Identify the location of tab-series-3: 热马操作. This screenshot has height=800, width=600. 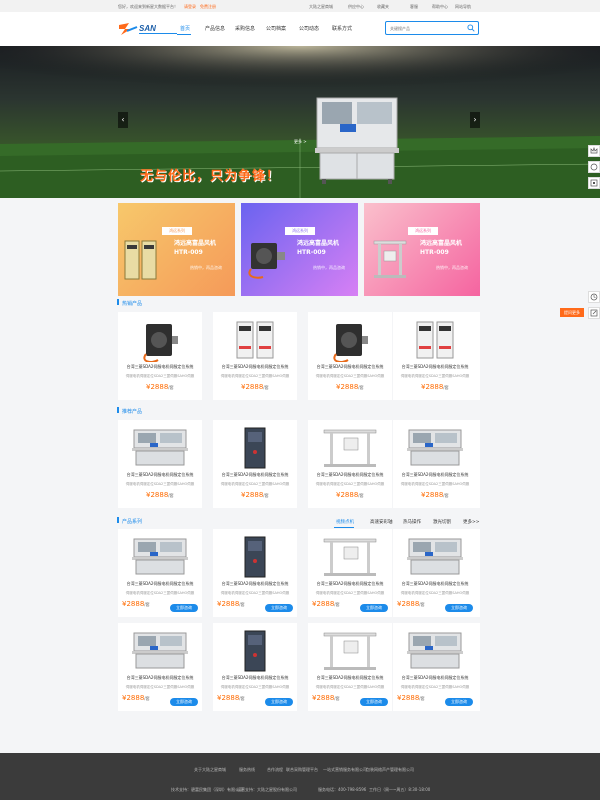
(412, 522).